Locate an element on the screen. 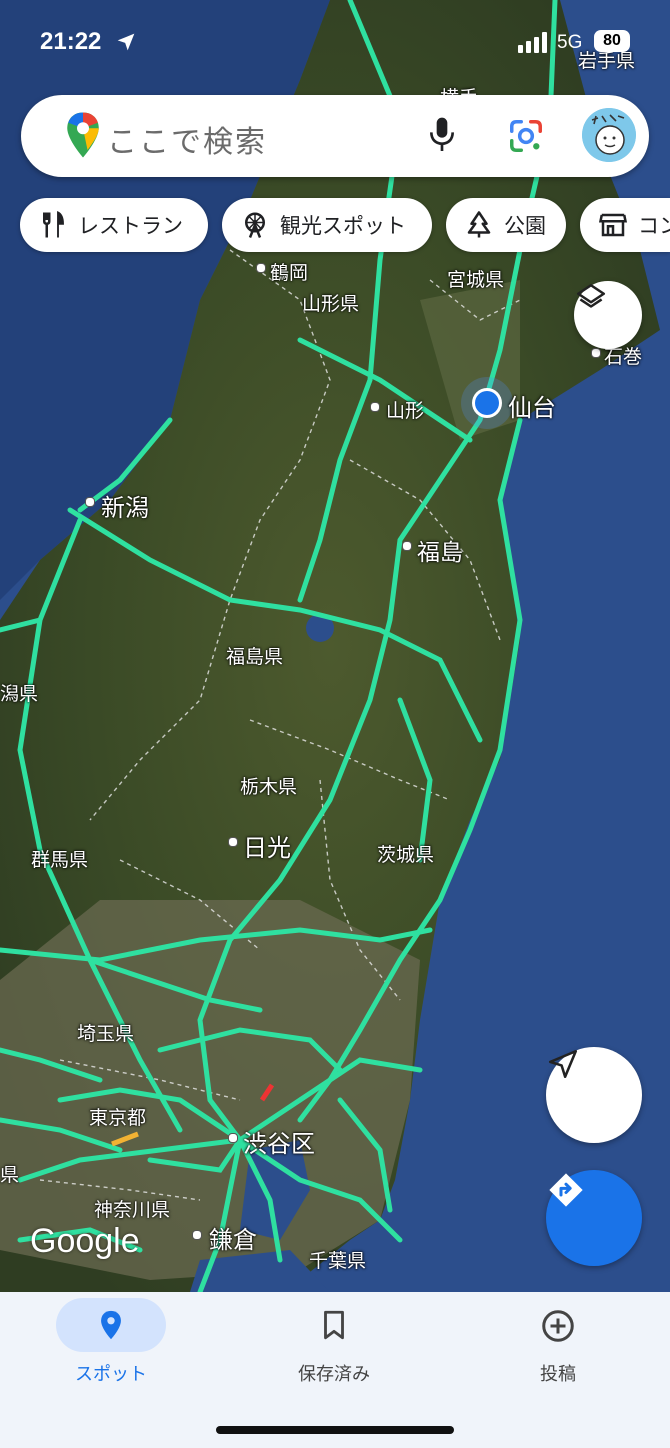 The height and width of the screenshot is (1448, 670). label-tokyo: 東京都 is located at coordinates (118, 1118).